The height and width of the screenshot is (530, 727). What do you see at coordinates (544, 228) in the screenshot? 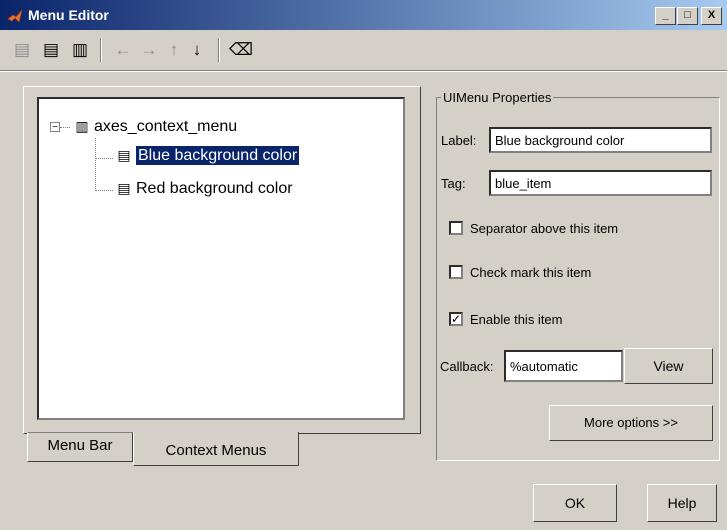
I see `separator-label: Separator above this item` at bounding box center [544, 228].